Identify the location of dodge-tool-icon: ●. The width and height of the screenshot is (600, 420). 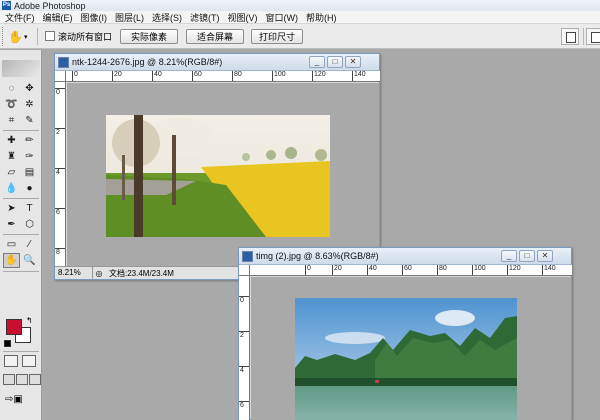
(29, 188).